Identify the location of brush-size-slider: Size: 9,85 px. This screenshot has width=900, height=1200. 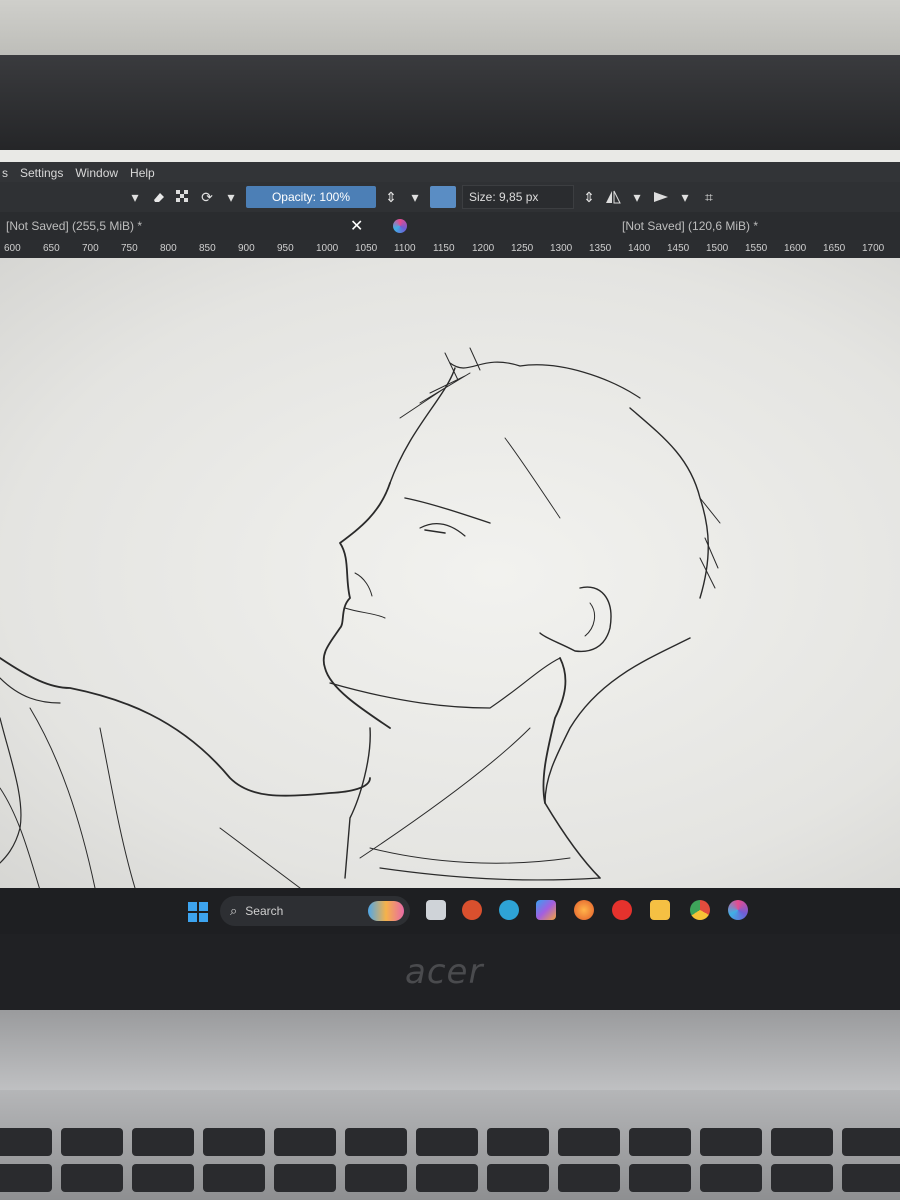
(518, 197).